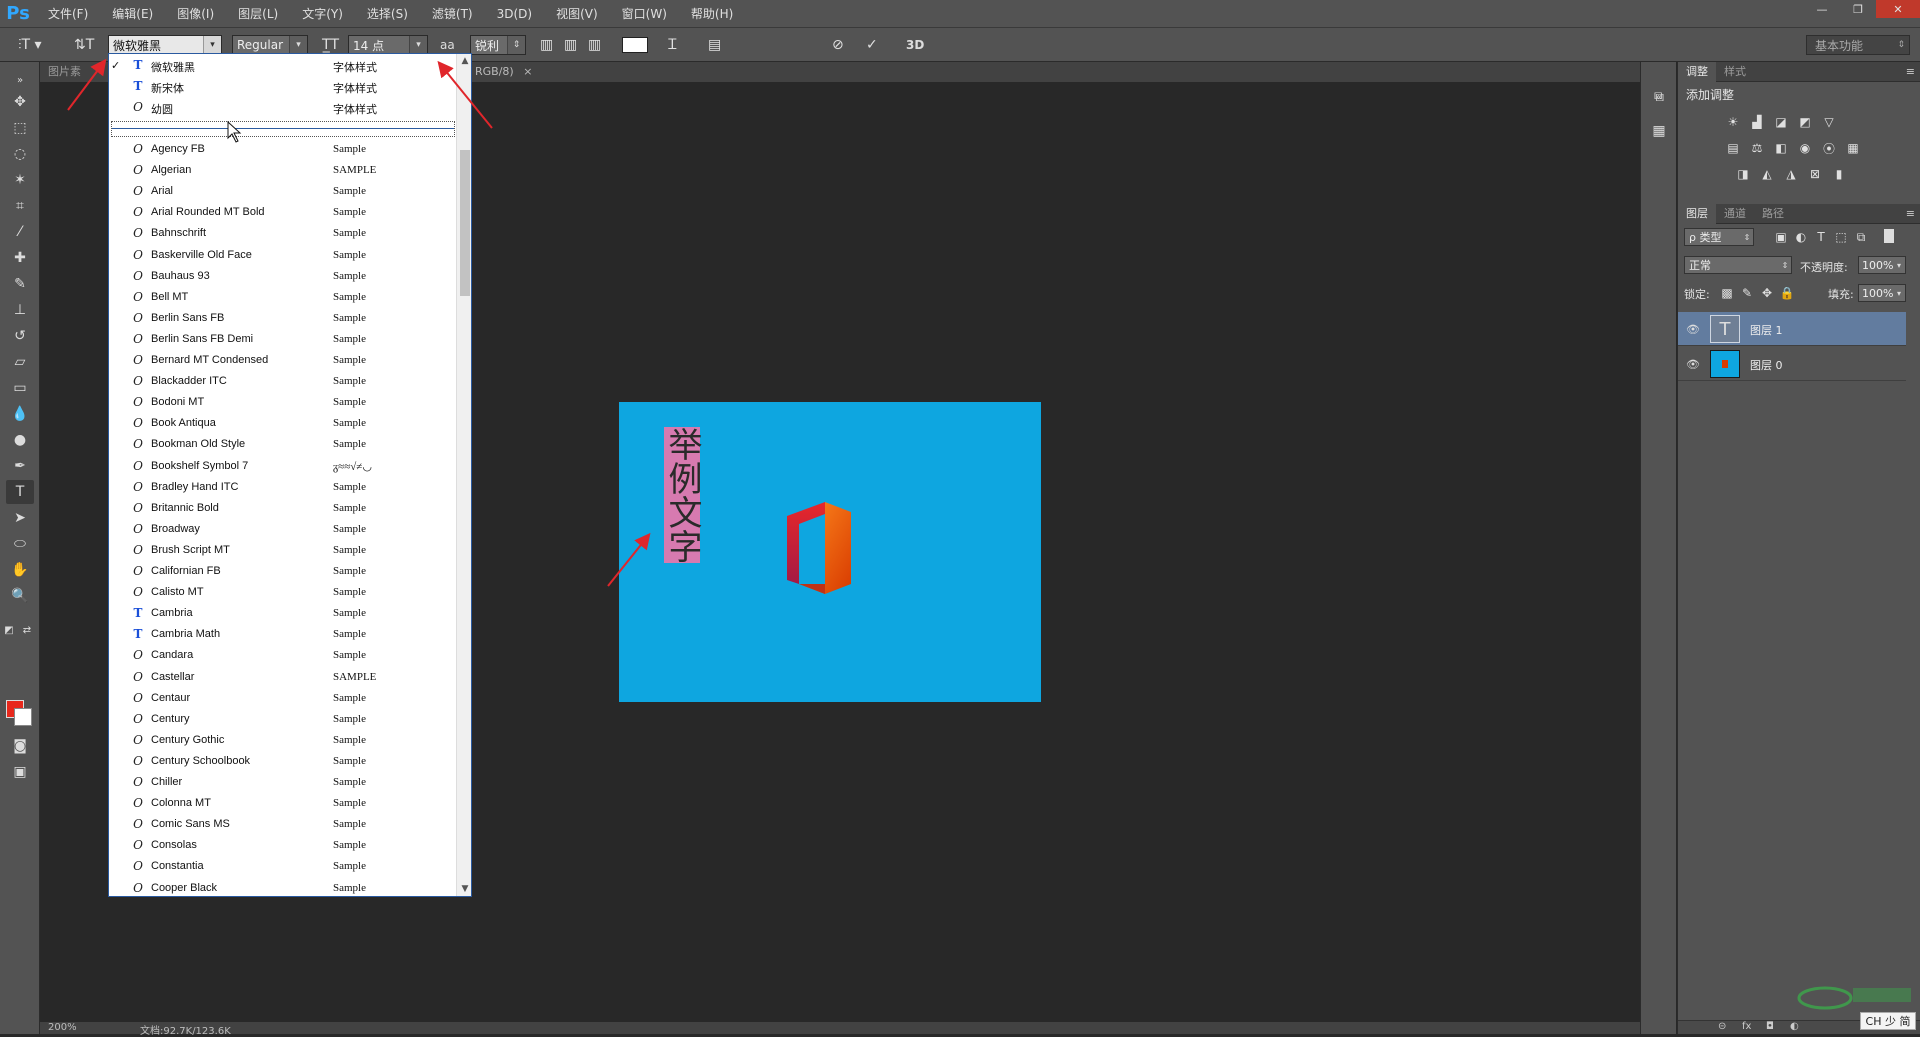 Image resolution: width=1920 pixels, height=1037 pixels. What do you see at coordinates (1805, 148) in the screenshot?
I see `photo-filter-icon: ◉` at bounding box center [1805, 148].